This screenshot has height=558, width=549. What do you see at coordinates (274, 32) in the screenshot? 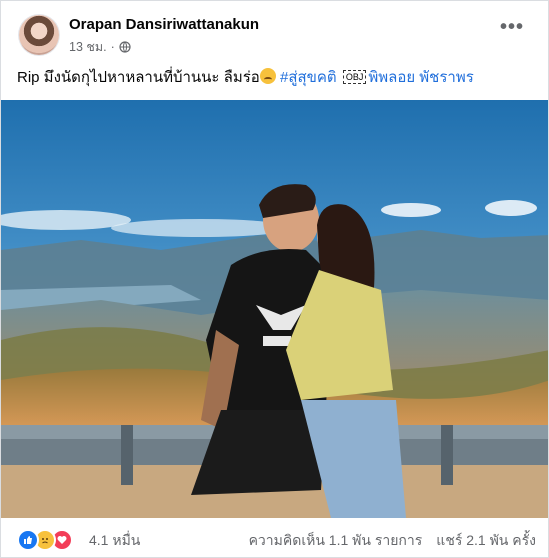
I see `post-header: Orapan Dansiriwattanakun 13 ชม. · •••` at bounding box center [274, 32].